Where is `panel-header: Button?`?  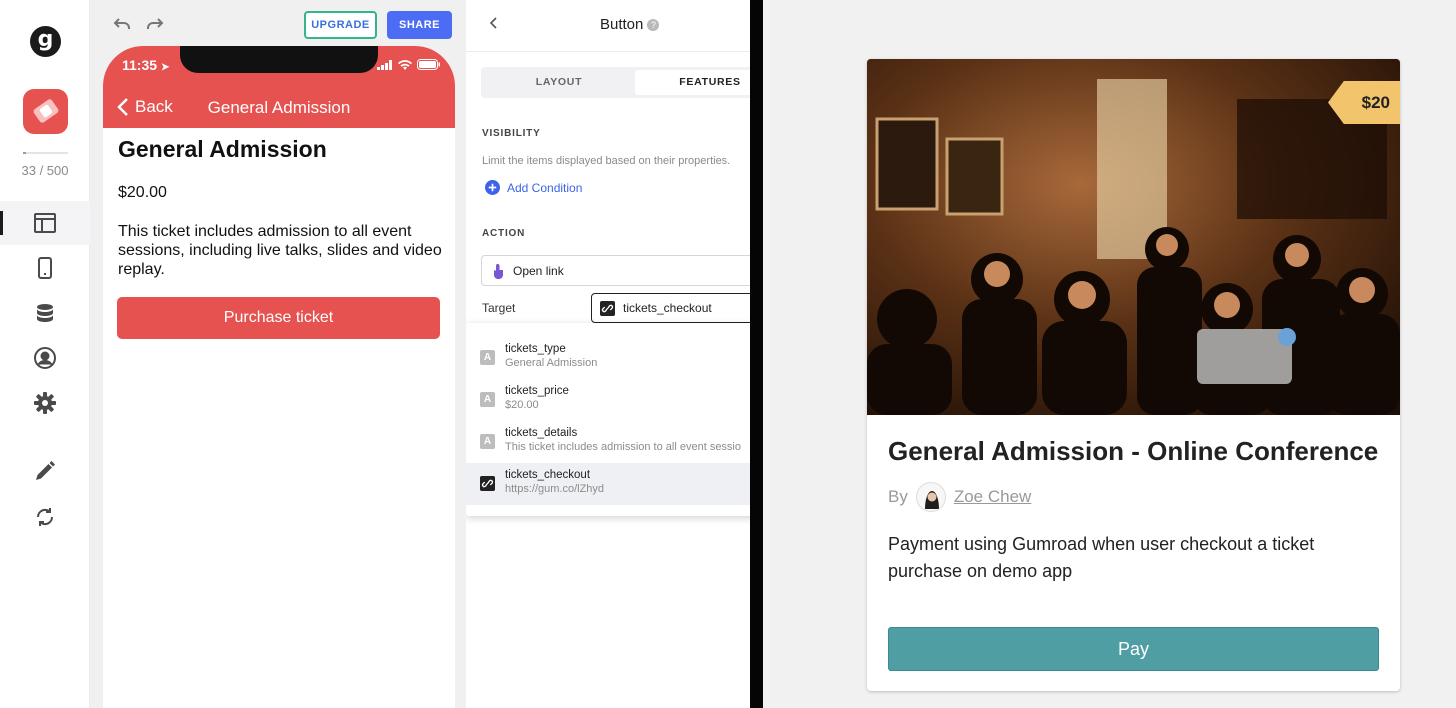
panel-header: Button? is located at coordinates (608, 26).